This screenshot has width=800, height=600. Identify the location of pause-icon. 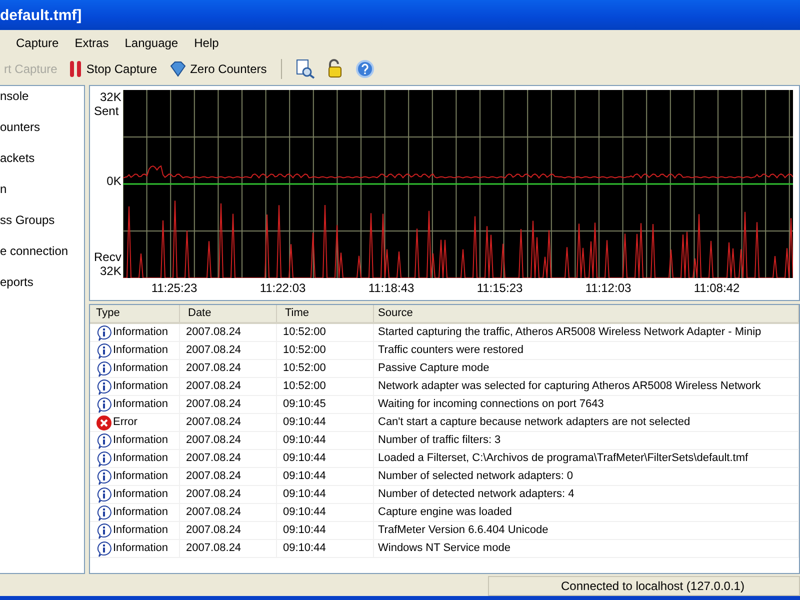
(76, 69).